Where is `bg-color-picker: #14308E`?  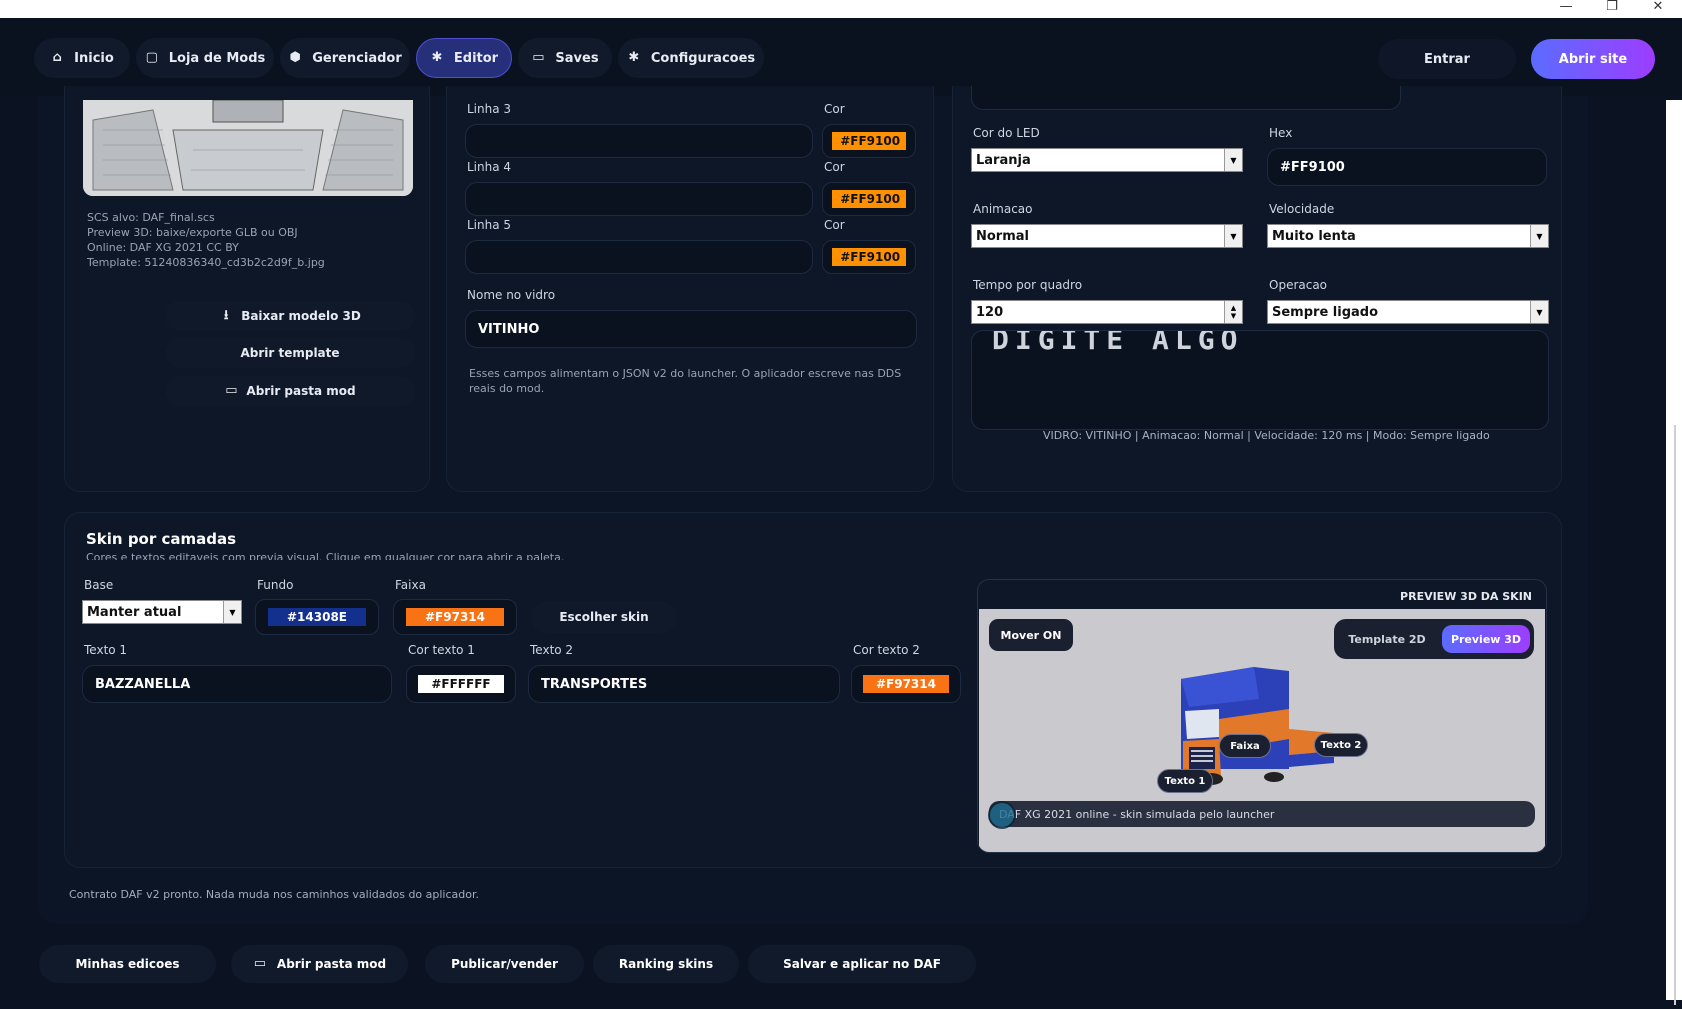 bg-color-picker: #14308E is located at coordinates (317, 617).